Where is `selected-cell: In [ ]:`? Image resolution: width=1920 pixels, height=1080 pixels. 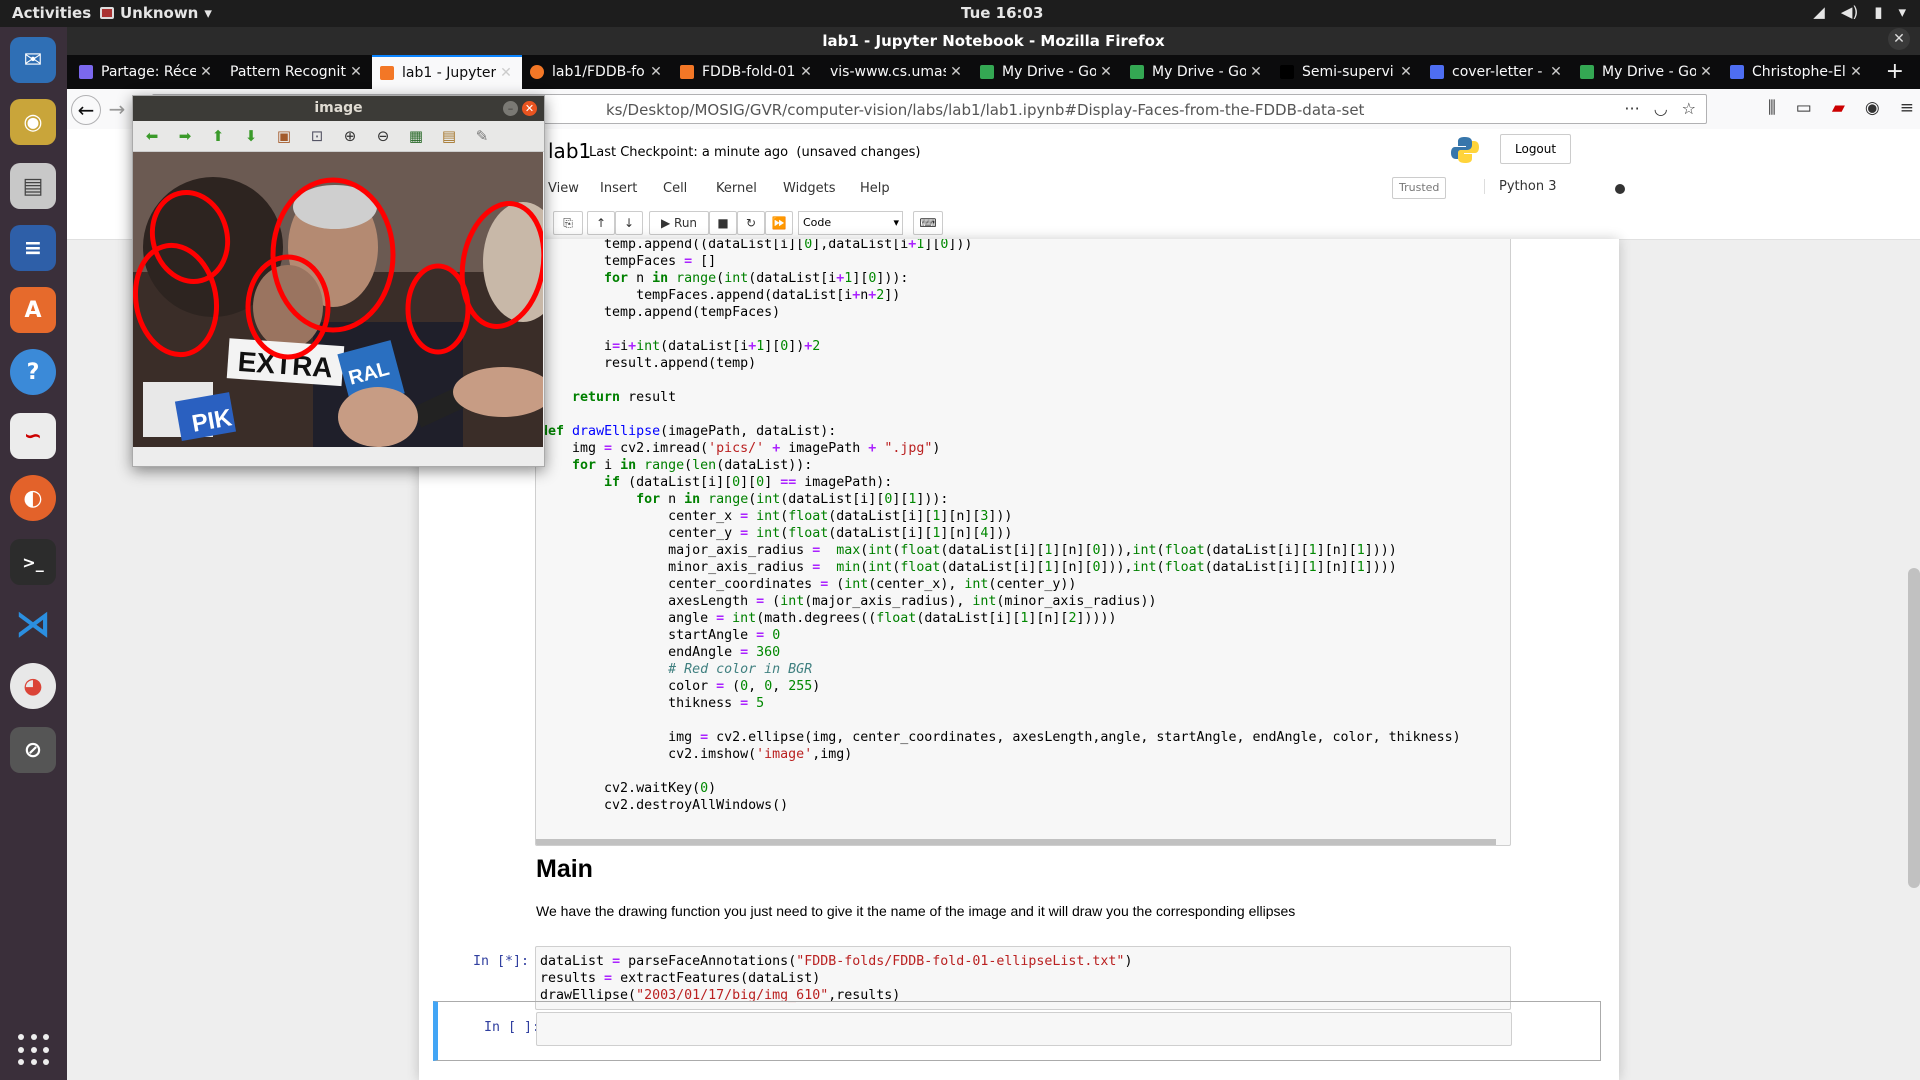
selected-cell: In [ ]: is located at coordinates (1017, 1031).